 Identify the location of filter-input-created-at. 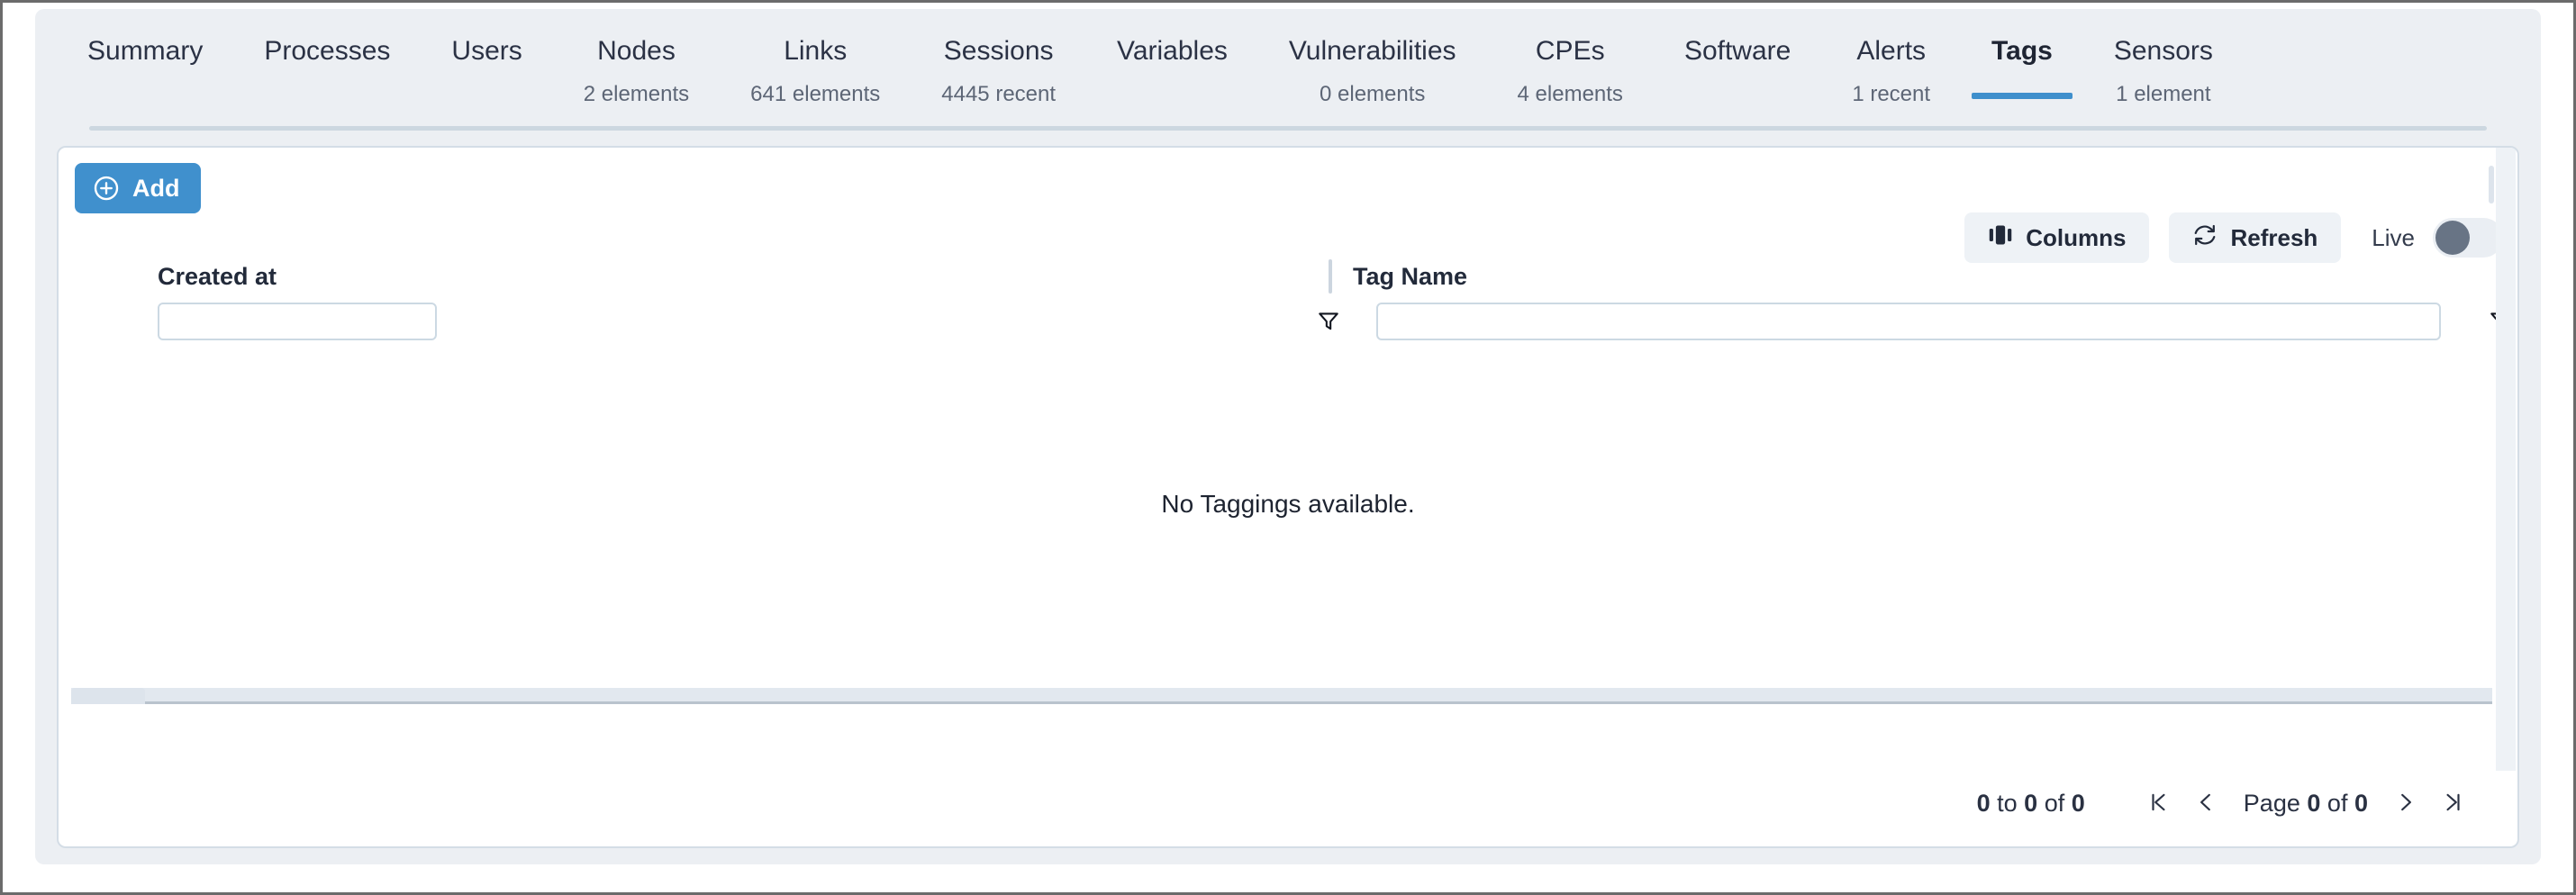
(297, 321).